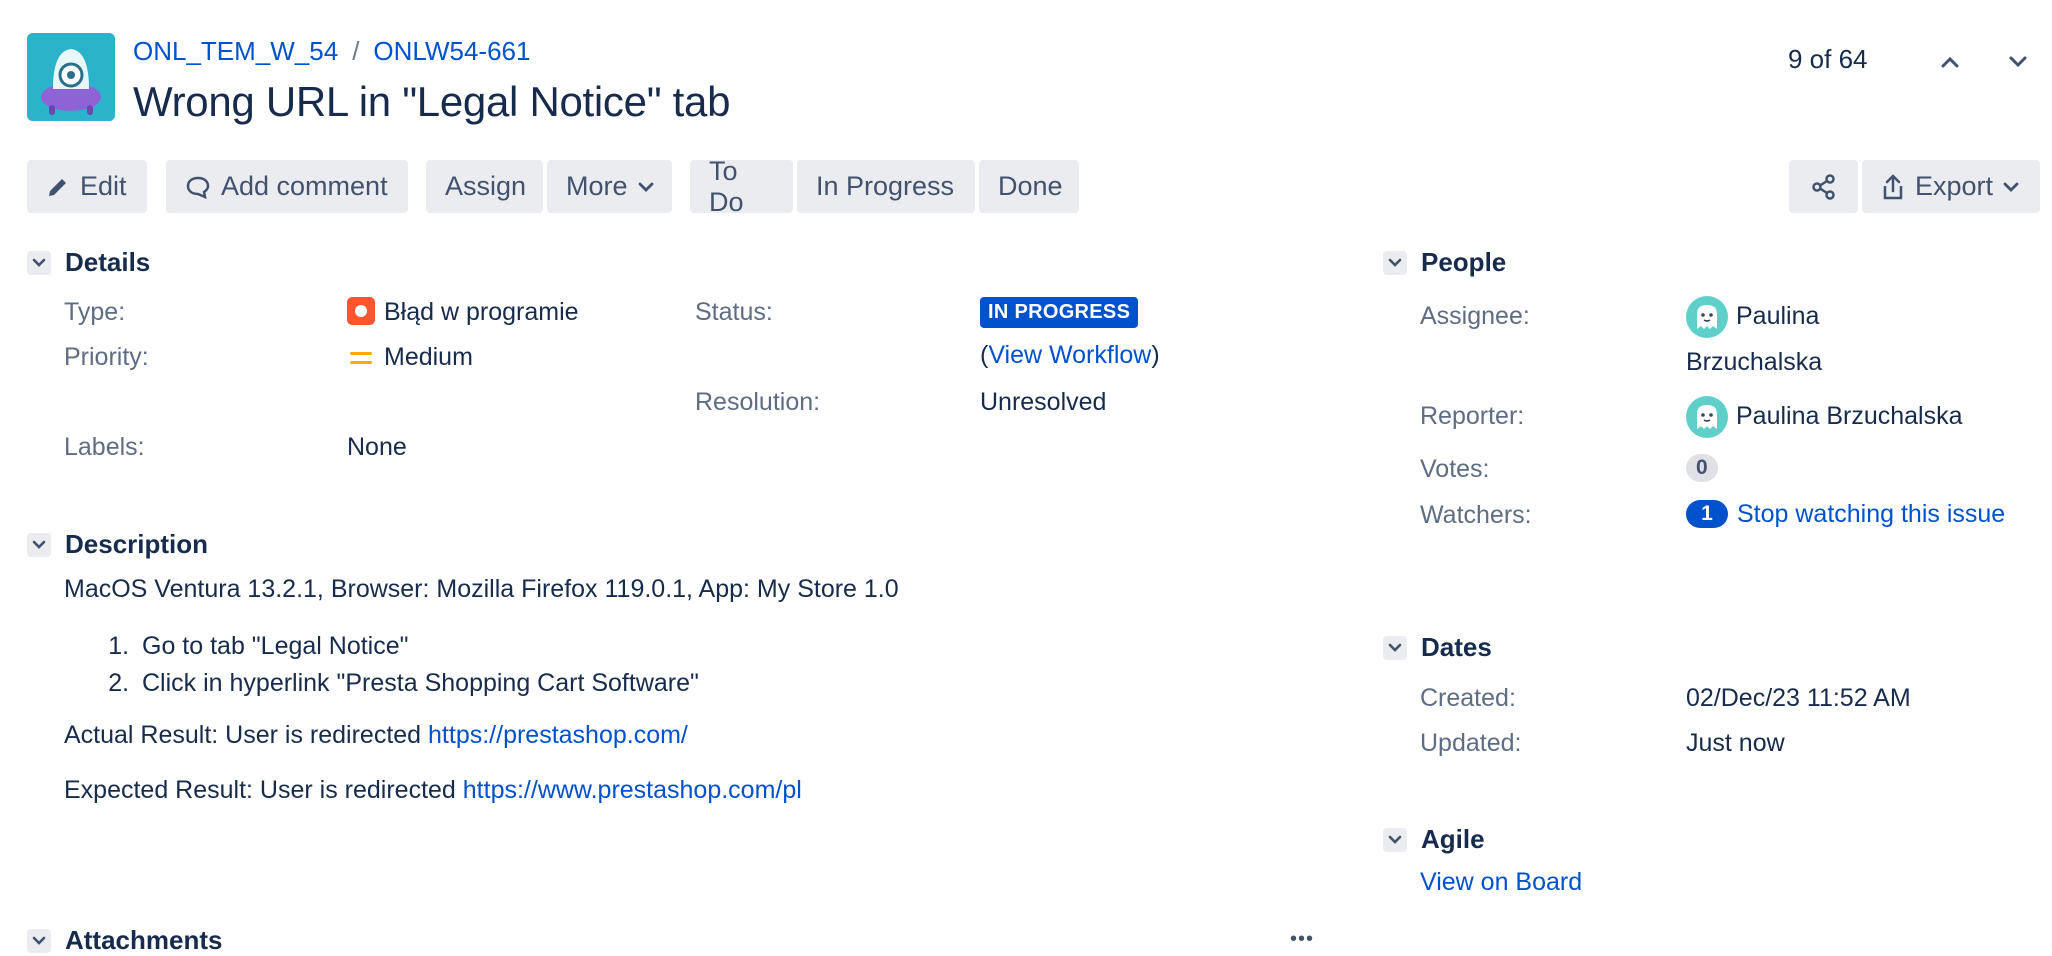 The height and width of the screenshot is (956, 2052). Describe the element at coordinates (103, 186) in the screenshot. I see `edit-button-label: Edit` at that location.